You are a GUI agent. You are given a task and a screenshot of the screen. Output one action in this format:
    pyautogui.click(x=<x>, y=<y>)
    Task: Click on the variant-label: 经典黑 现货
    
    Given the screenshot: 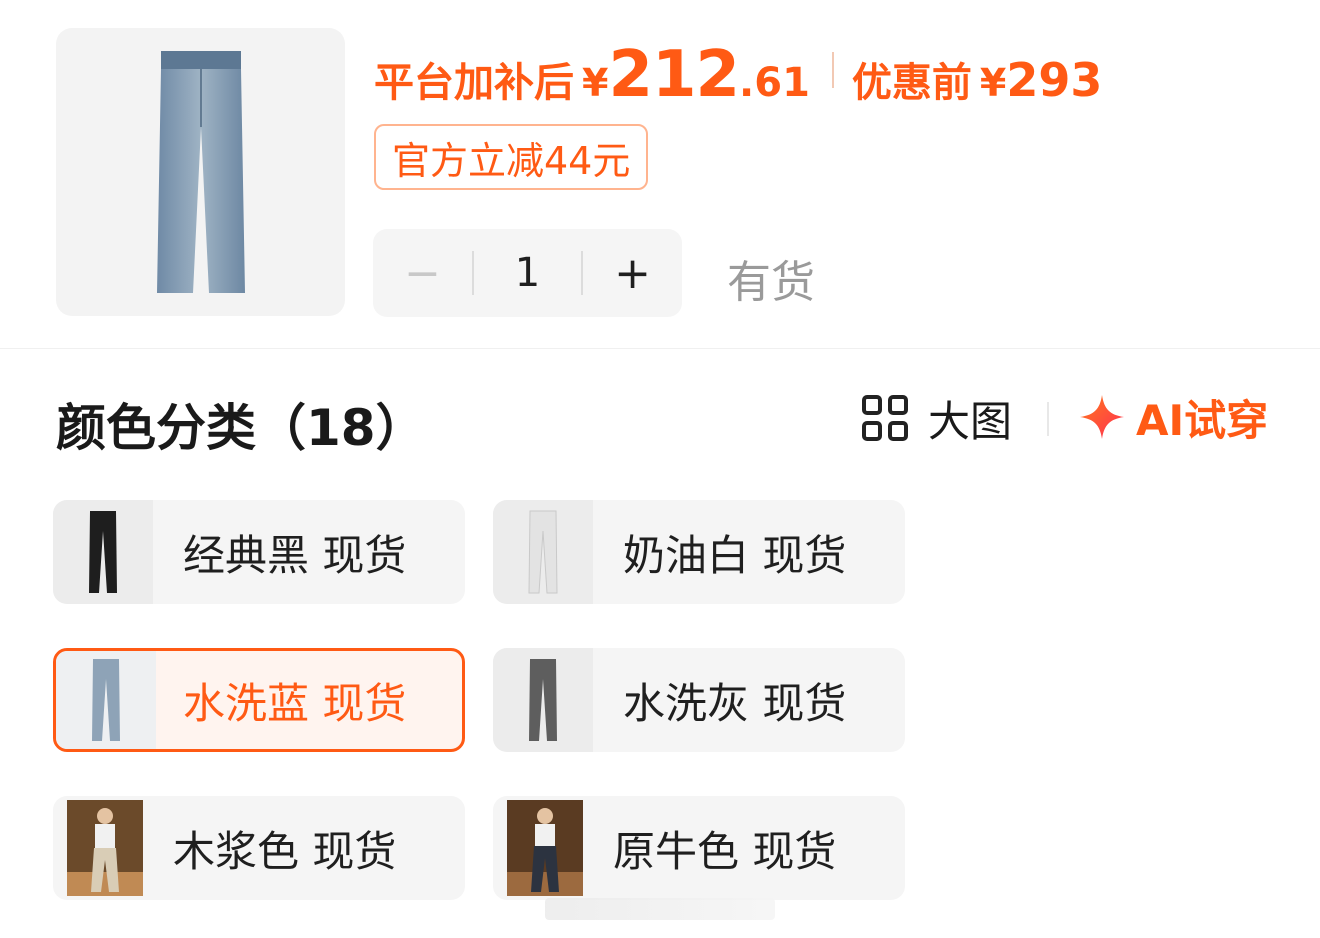 What is the action you would take?
    pyautogui.click(x=295, y=555)
    